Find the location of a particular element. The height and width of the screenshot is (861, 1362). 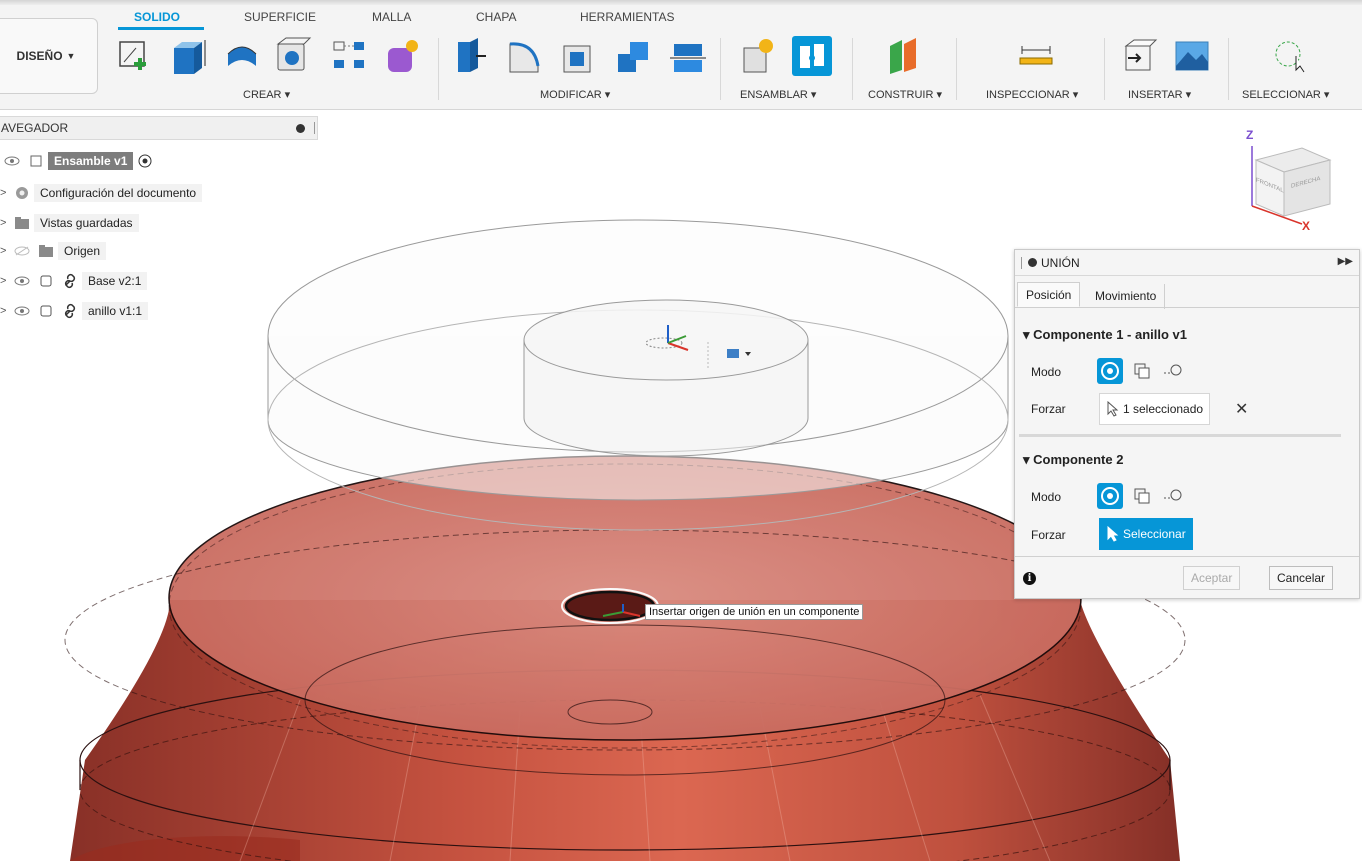

group-modificar: MODIFICAR ▾ is located at coordinates (575, 94).